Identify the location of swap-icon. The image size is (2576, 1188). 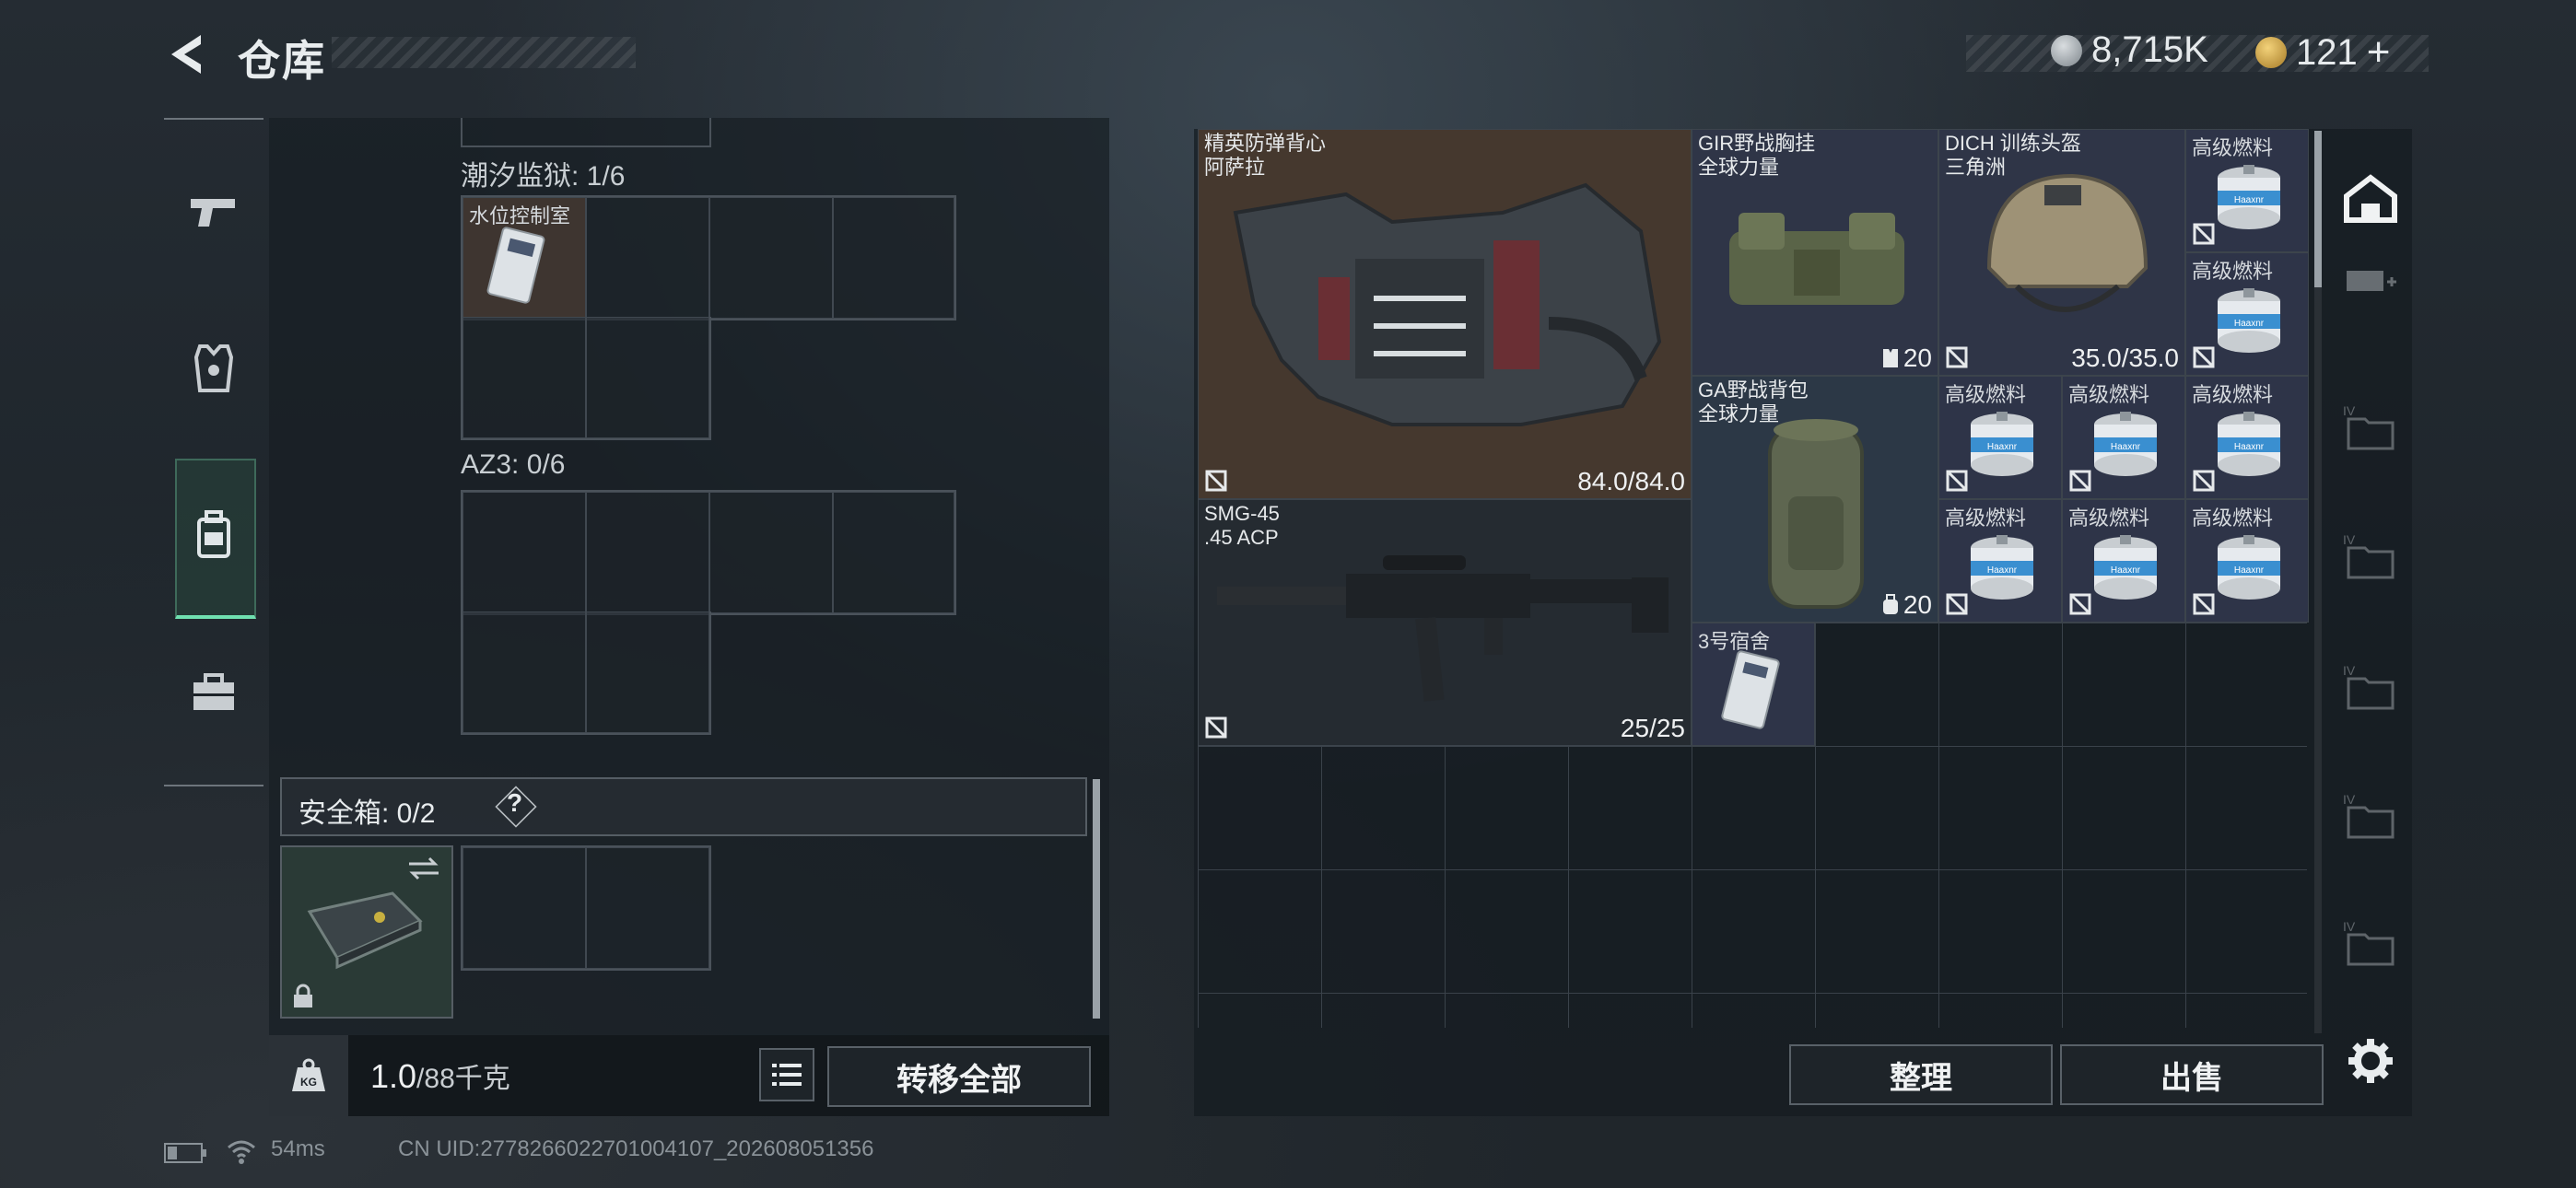
(423, 869).